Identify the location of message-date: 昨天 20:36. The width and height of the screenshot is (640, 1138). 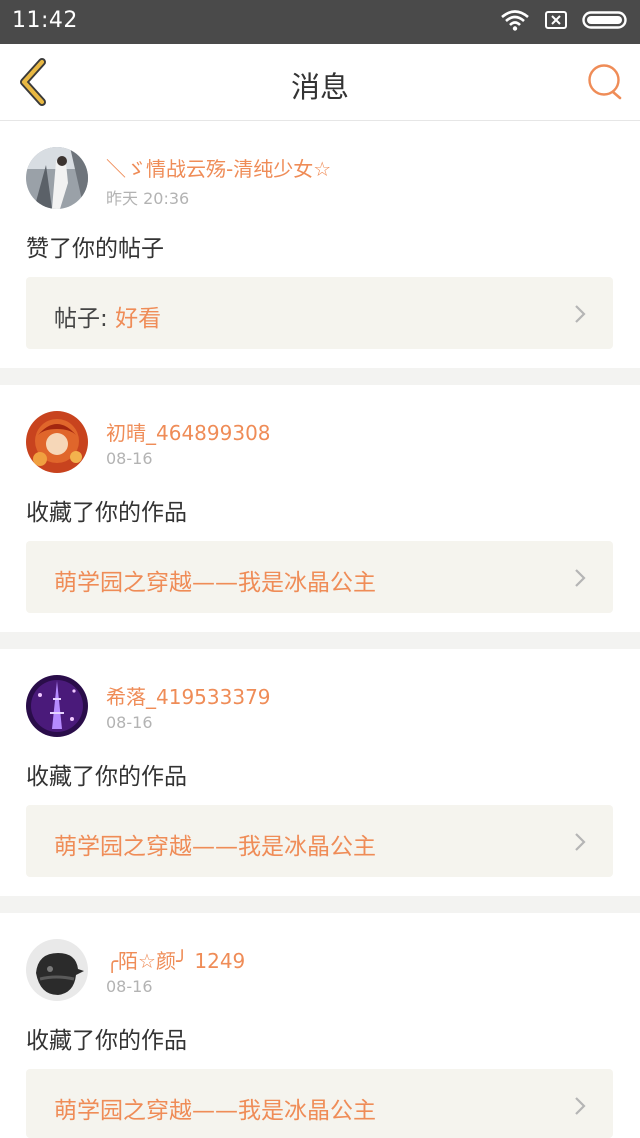
(148, 198).